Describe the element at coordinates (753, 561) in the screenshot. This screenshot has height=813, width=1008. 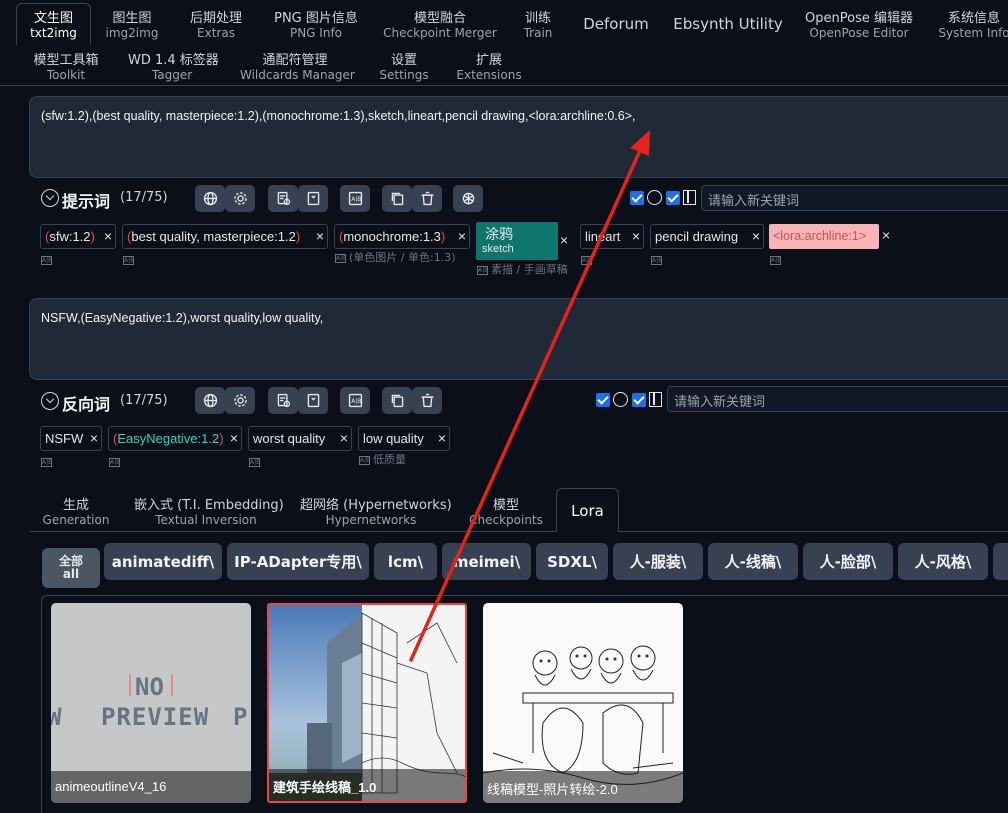
I see `category-button: 人-线稿\` at that location.